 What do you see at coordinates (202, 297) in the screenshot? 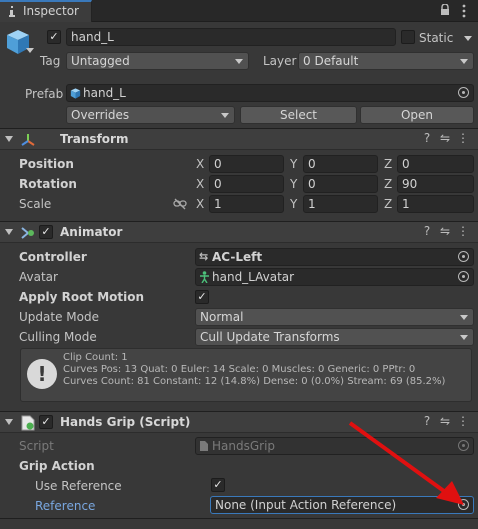
I see `apply-root-motion-checkbox: ✓` at bounding box center [202, 297].